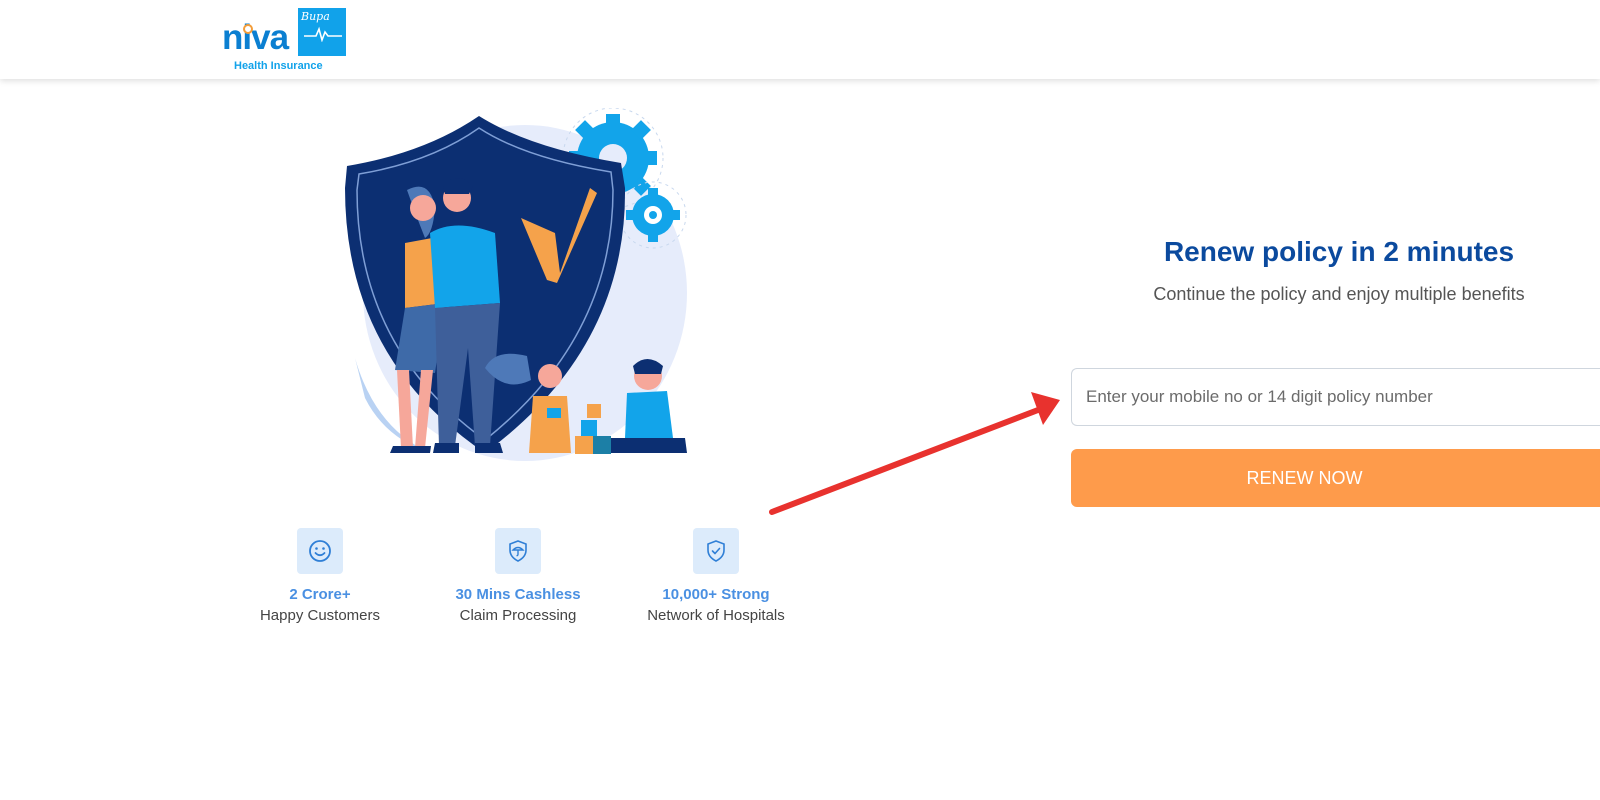 Image resolution: width=1600 pixels, height=800 pixels. I want to click on feature-hospital-network: 10,000+ Strong Network of Hospitals, so click(716, 576).